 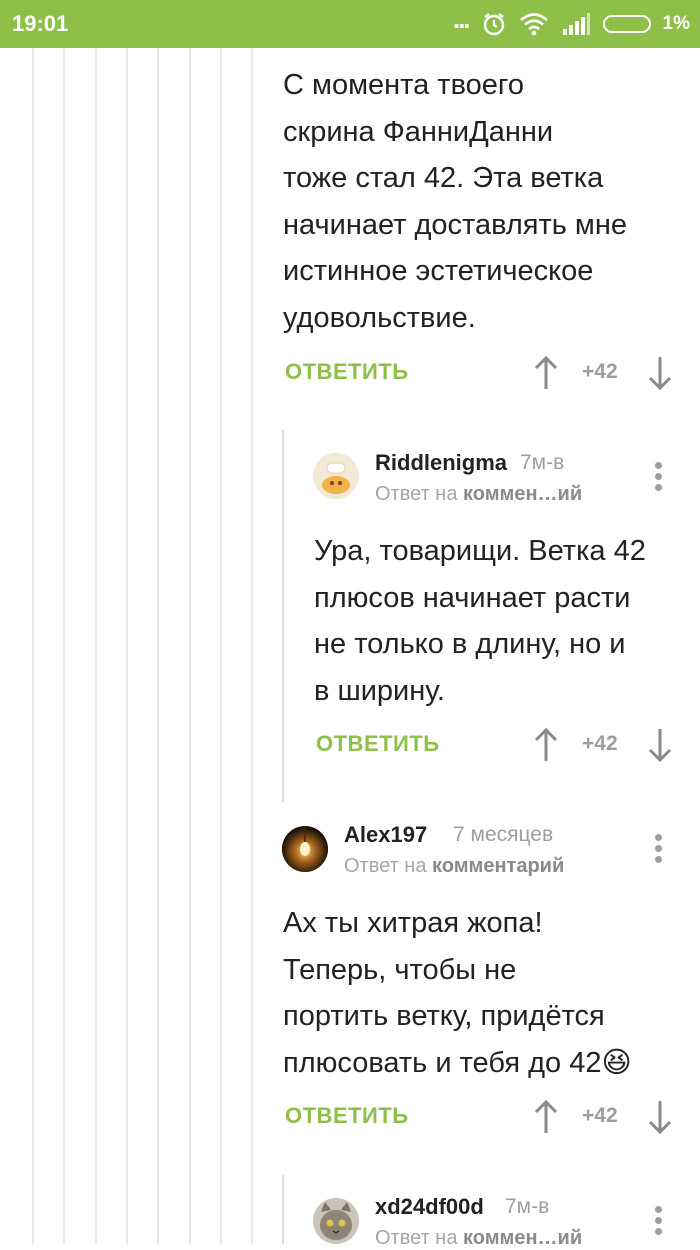 I want to click on comment-line: удовольствие., so click(x=379, y=317).